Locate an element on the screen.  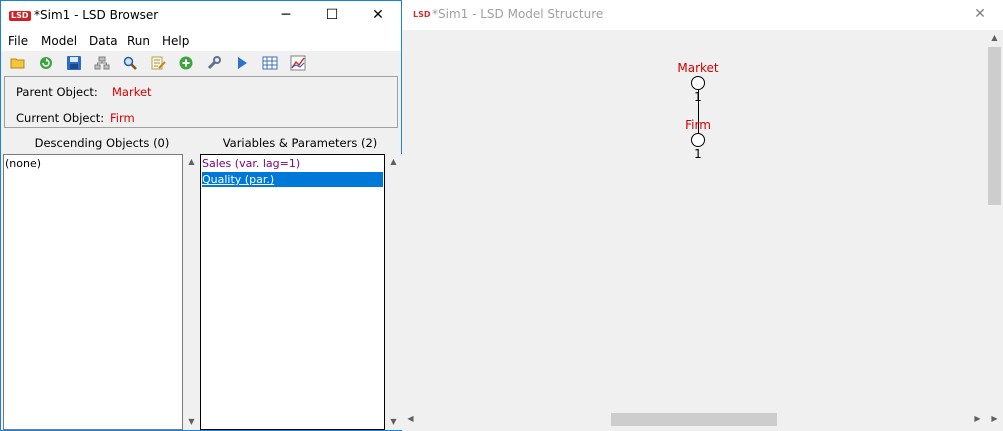
menu-help: Help is located at coordinates (175, 41).